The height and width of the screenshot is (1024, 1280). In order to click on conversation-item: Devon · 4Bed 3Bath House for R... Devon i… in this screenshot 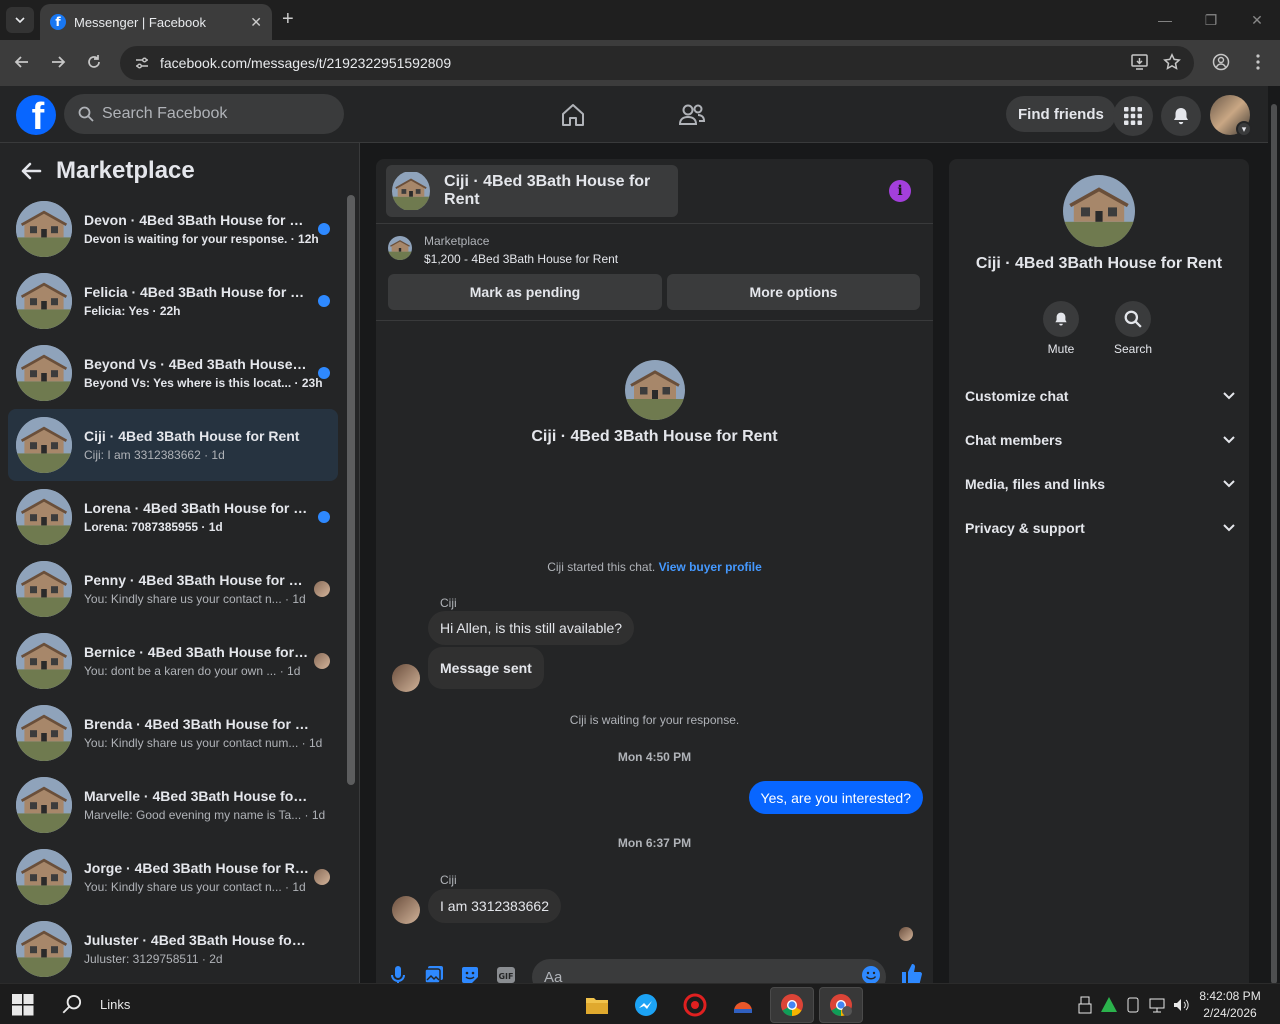, I will do `click(173, 229)`.